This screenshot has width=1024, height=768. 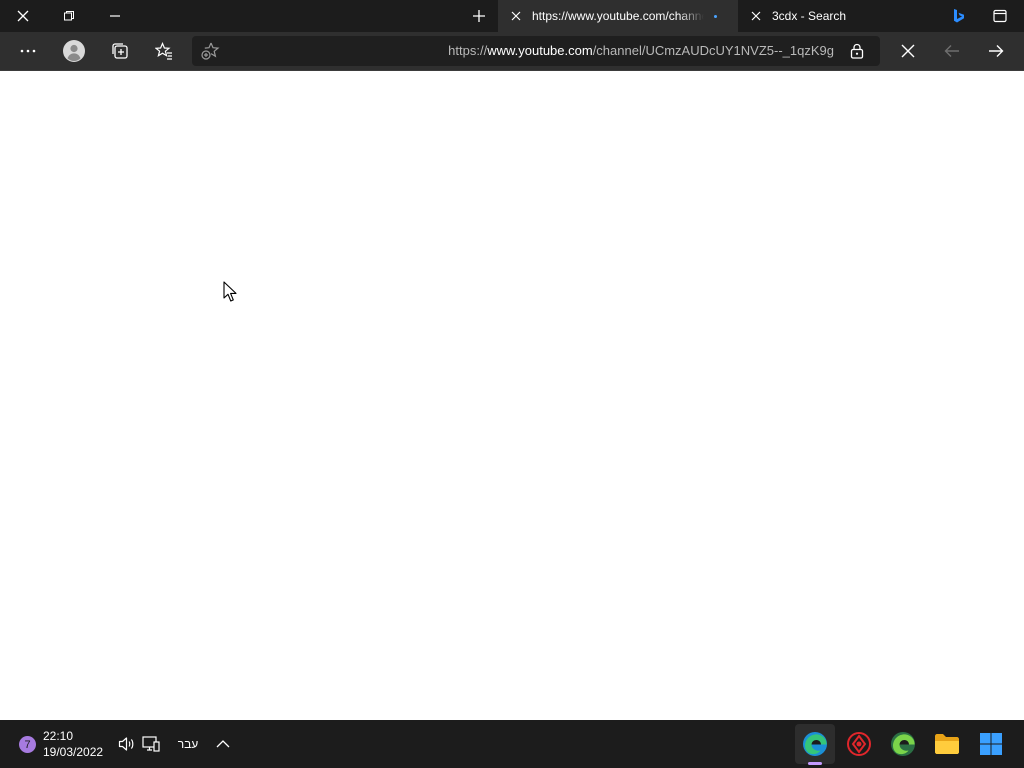 I want to click on taskbar: 22:10 19/03/2022 עבר, so click(x=512, y=744).